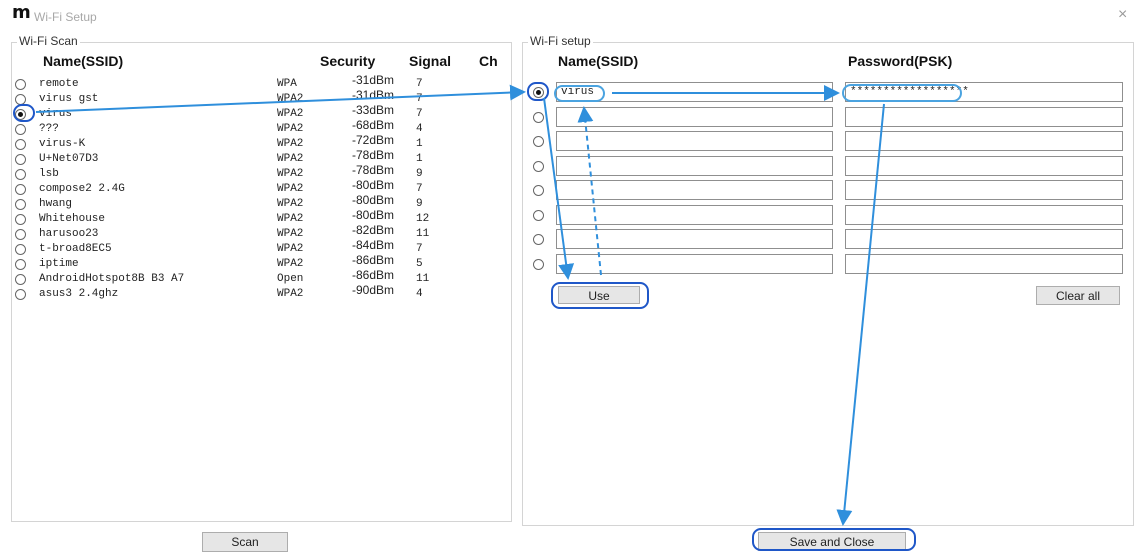 The image size is (1139, 552). What do you see at coordinates (257, 112) in the screenshot?
I see `network-row: virus WPA2 -33dBm 7` at bounding box center [257, 112].